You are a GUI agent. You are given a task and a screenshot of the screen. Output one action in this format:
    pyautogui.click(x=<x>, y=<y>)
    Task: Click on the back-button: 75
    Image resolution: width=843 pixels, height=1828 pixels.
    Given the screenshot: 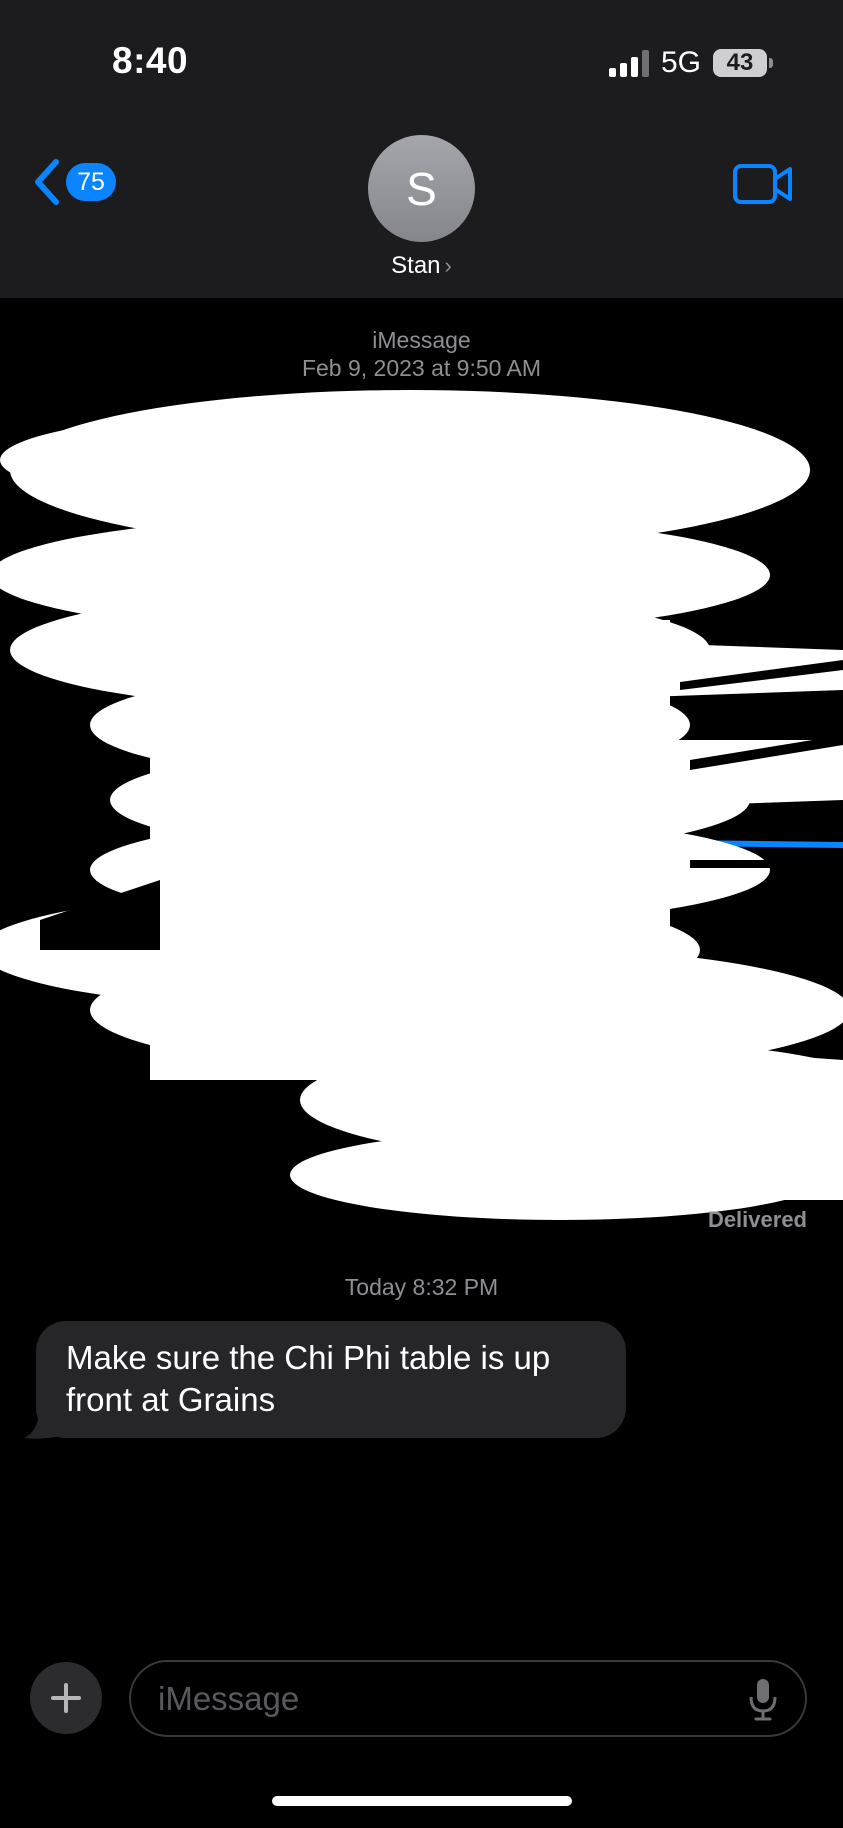 What is the action you would take?
    pyautogui.click(x=74, y=182)
    